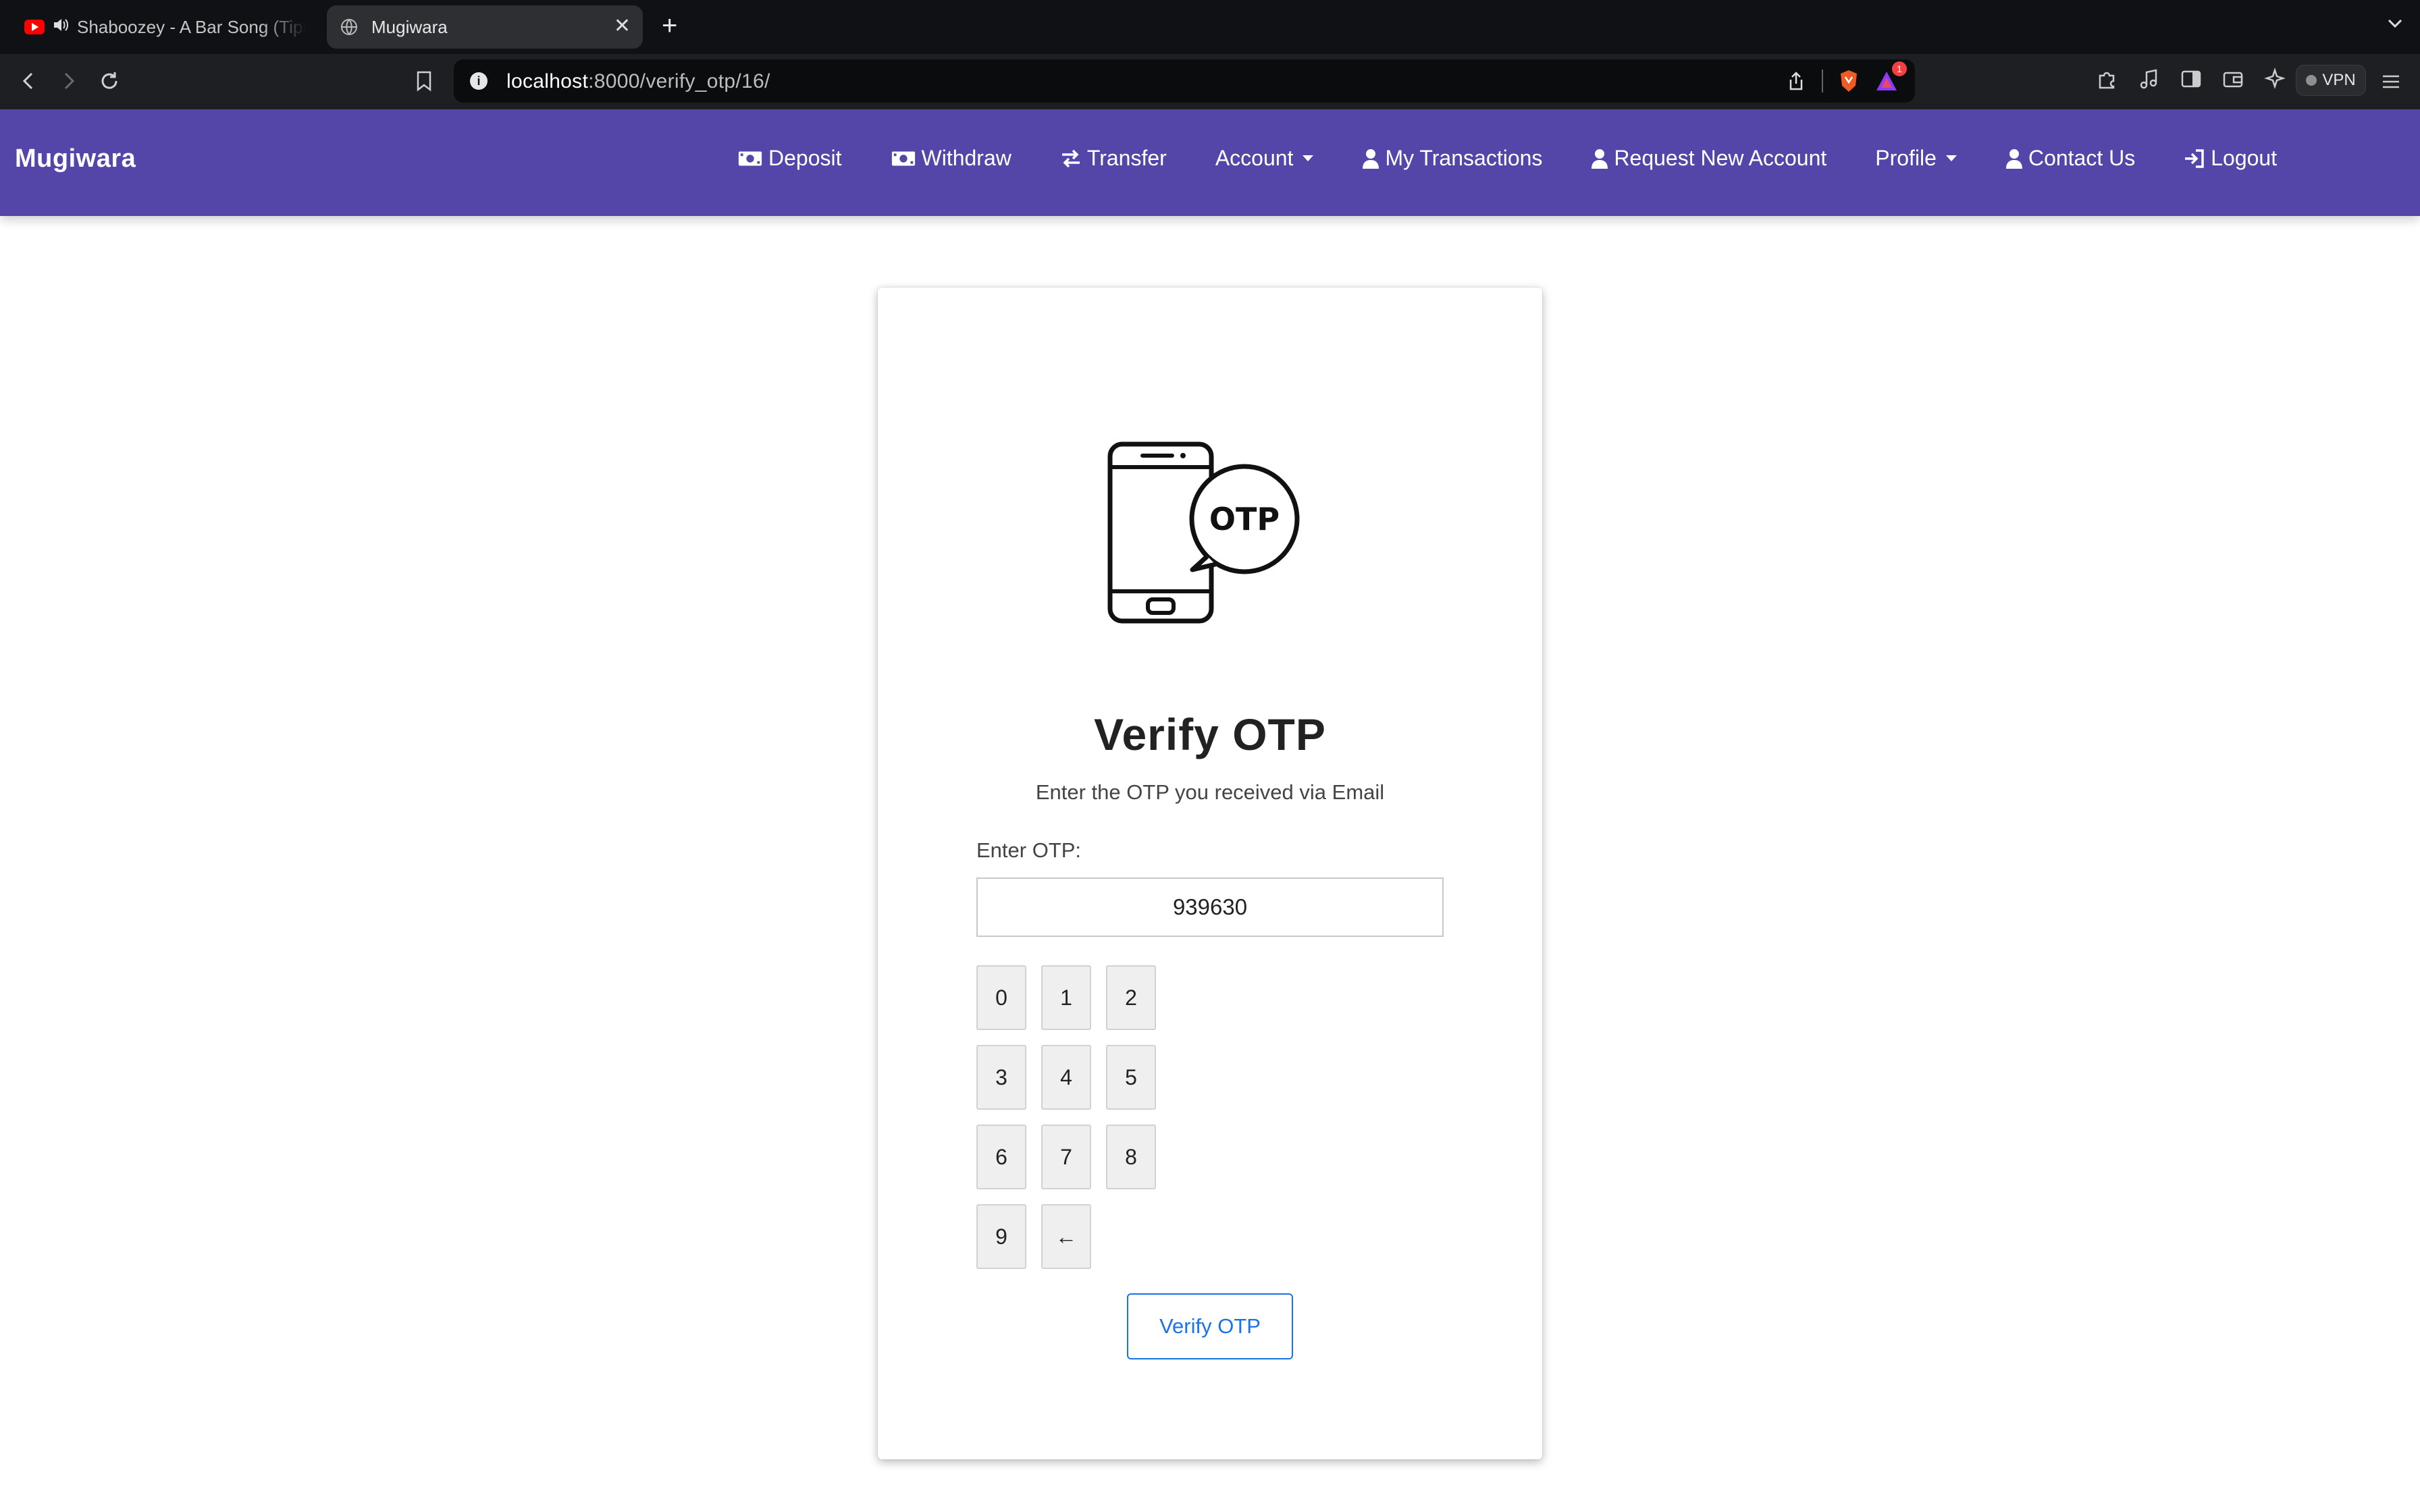 This screenshot has width=2420, height=1512. I want to click on site-info-icon: i, so click(479, 81).